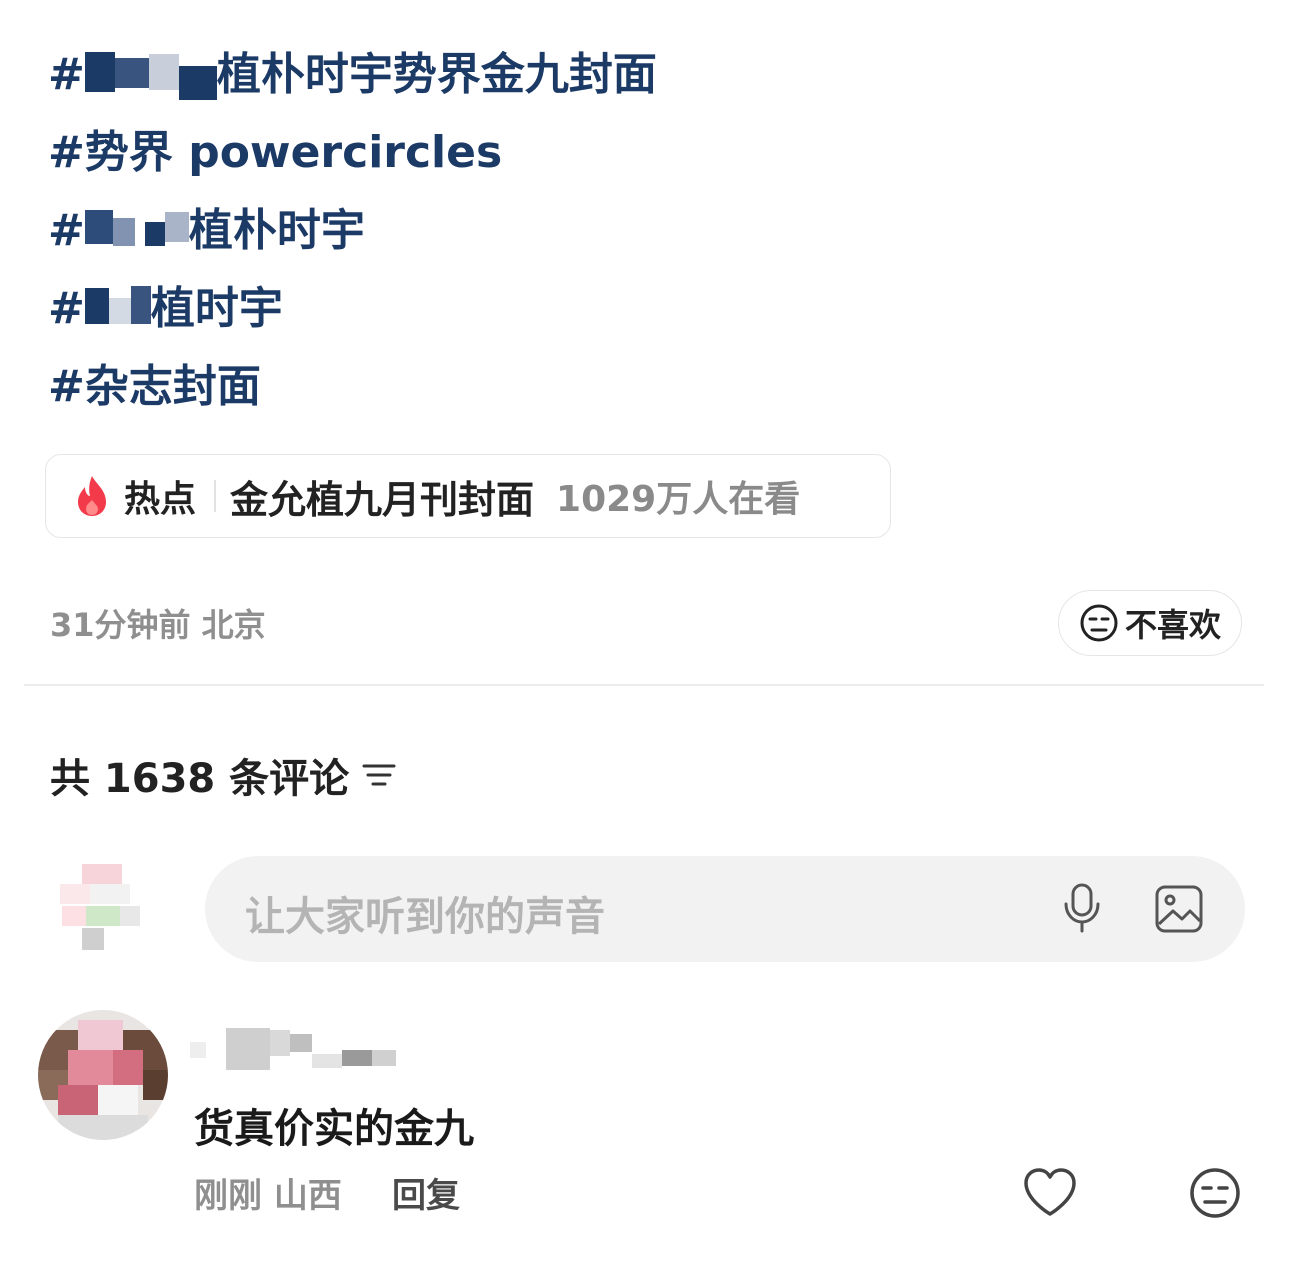 The height and width of the screenshot is (1269, 1290). I want to click on hot-label: 热点, so click(160, 499).